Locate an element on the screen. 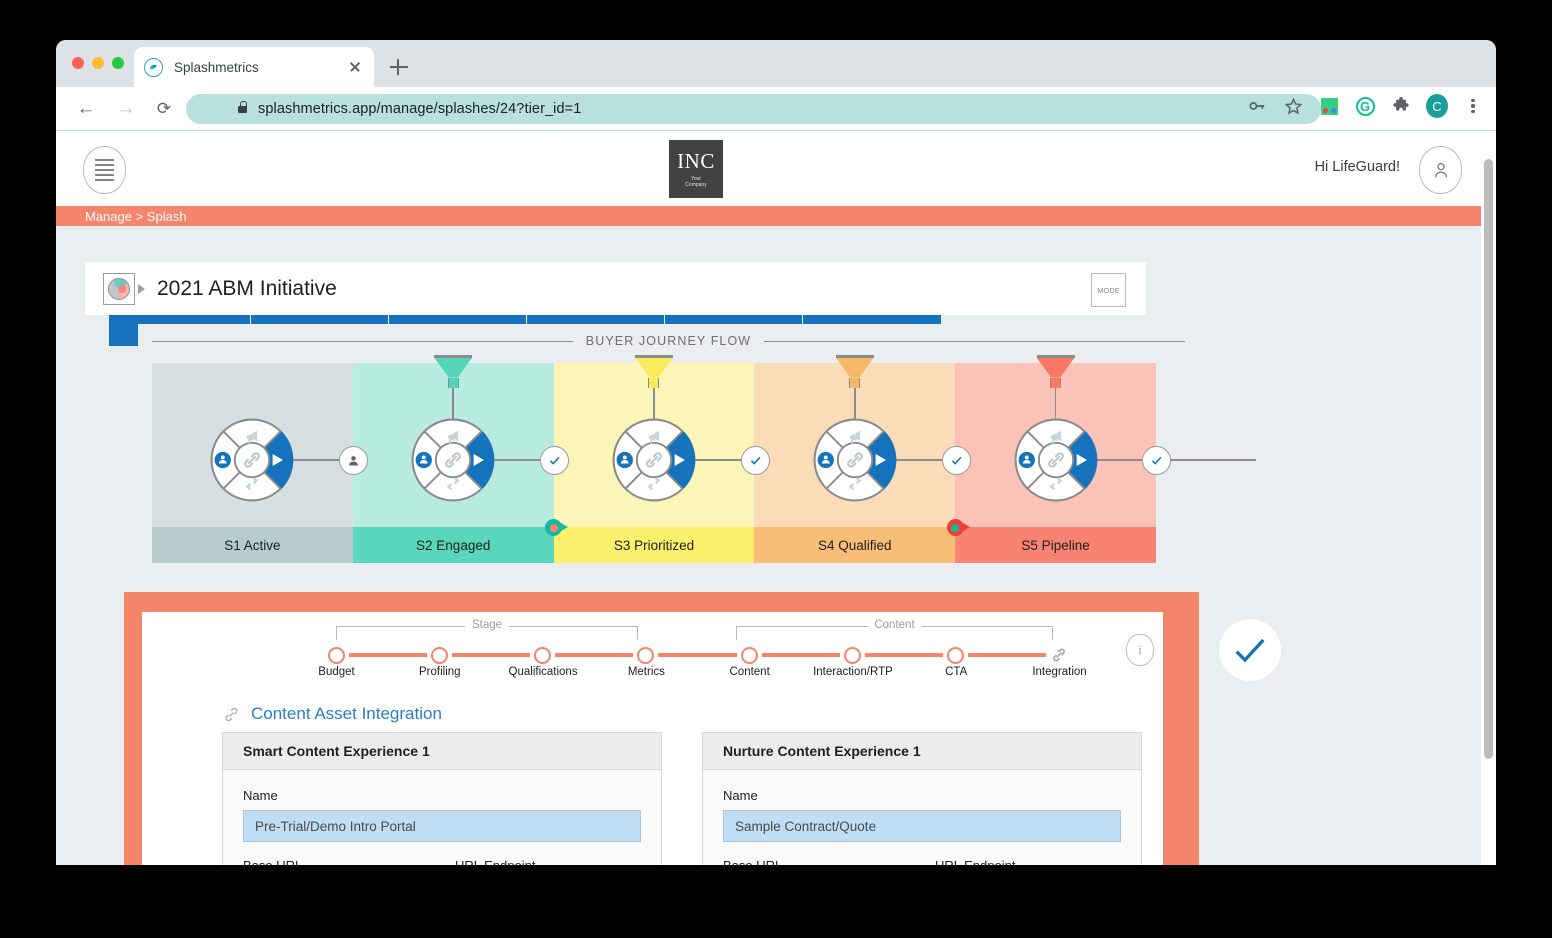 This screenshot has height=938, width=1552. journey-stage-5: S5 Pipeline is located at coordinates (1106, 459).